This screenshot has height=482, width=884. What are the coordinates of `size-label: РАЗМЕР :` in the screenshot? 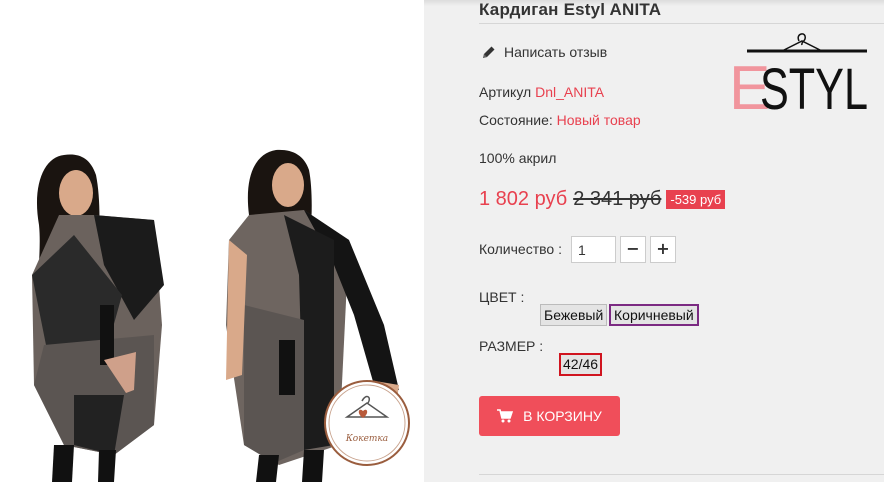 It's located at (511, 346).